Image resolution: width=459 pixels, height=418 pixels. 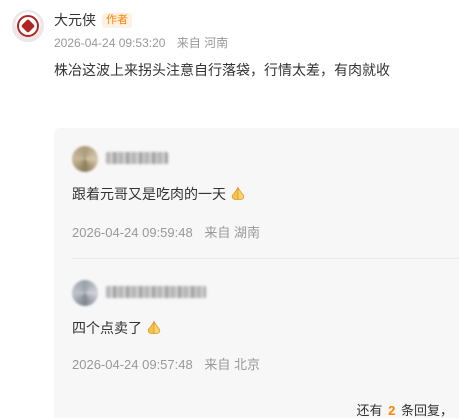 I want to click on reply-text: 四个点卖了, so click(x=107, y=328).